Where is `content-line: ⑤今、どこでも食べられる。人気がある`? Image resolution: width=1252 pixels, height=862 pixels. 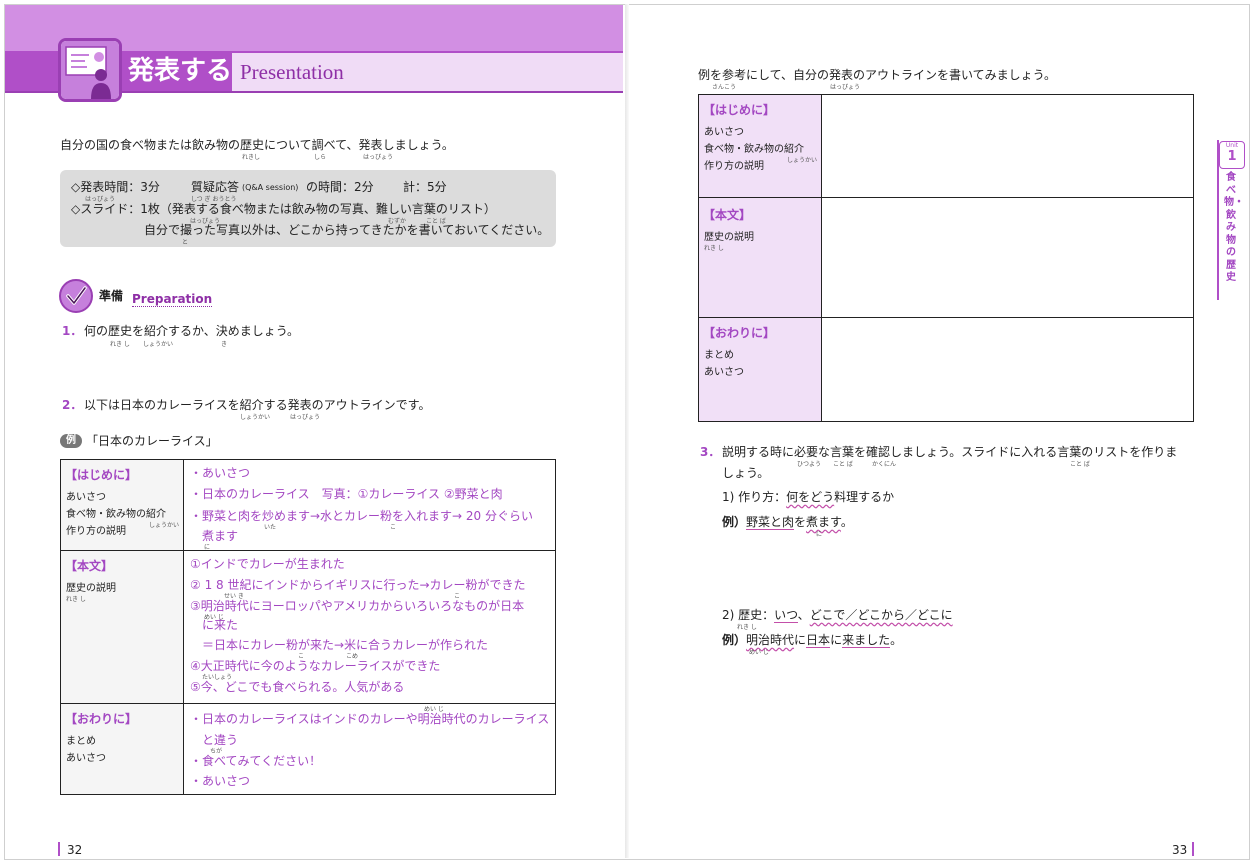 content-line: ⑤今、どこでも食べられる。人気がある is located at coordinates (297, 687).